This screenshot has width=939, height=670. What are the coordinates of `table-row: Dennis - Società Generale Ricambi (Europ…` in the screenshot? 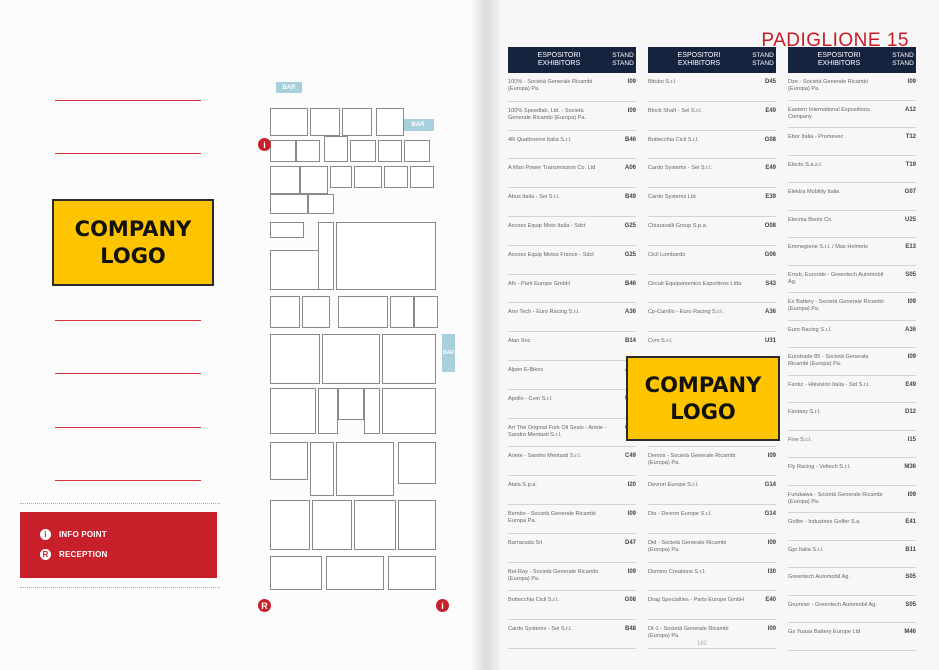 It's located at (712, 462).